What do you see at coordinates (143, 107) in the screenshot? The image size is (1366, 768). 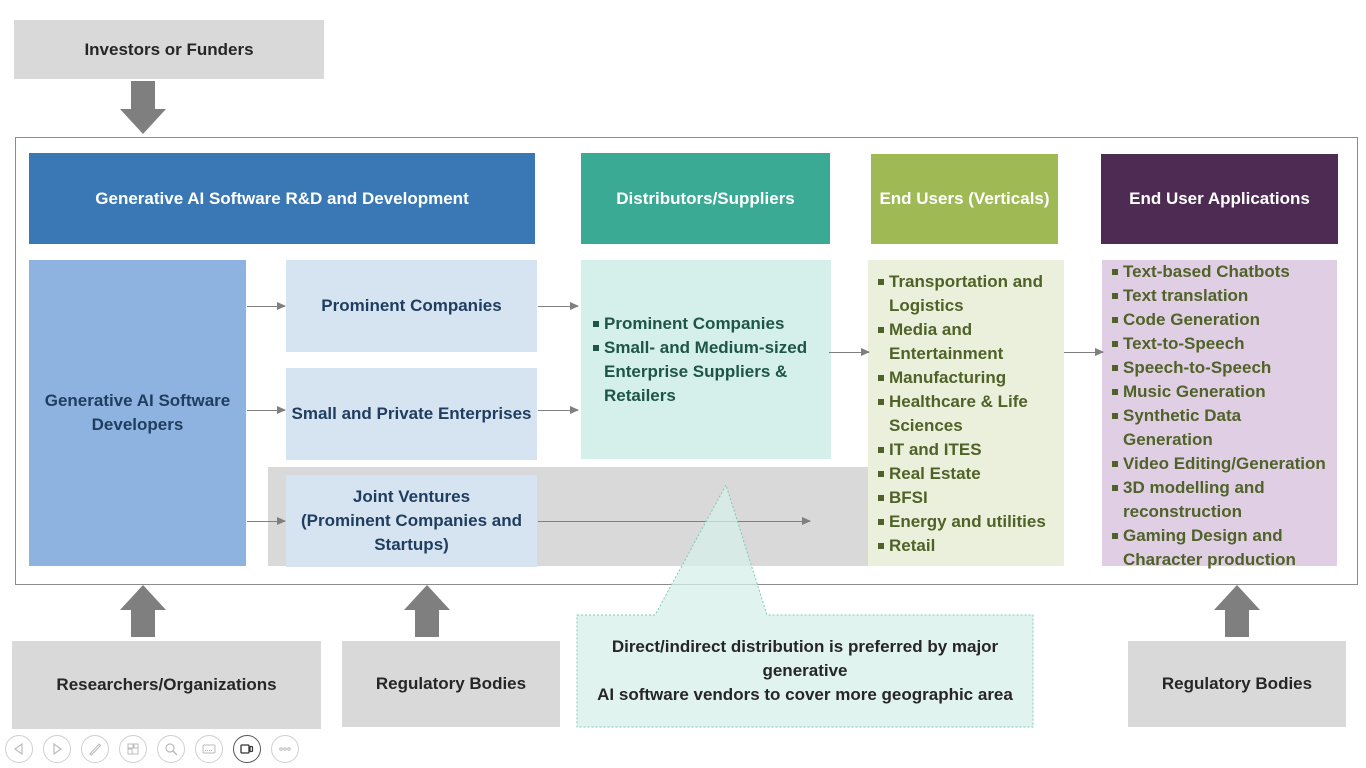 I see `arrow-down-icon` at bounding box center [143, 107].